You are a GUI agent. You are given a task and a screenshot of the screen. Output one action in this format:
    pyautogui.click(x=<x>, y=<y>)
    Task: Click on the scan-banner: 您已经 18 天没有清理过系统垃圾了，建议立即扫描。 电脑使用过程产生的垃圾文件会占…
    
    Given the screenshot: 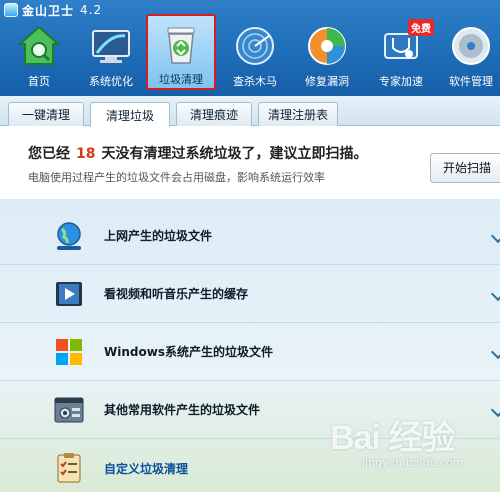 What is the action you would take?
    pyautogui.click(x=250, y=163)
    